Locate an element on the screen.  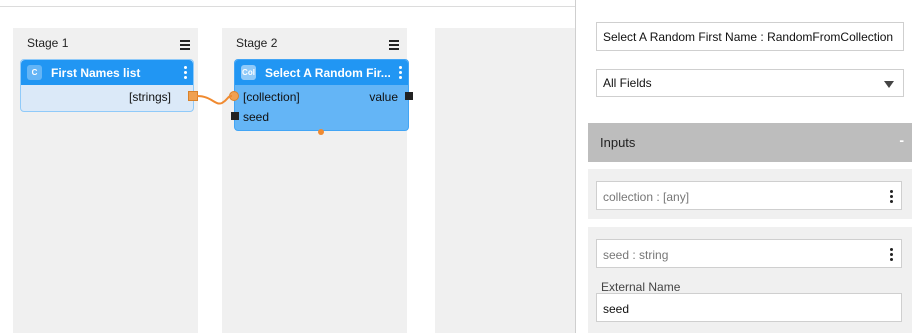
stage-empty-area is located at coordinates (505, 180).